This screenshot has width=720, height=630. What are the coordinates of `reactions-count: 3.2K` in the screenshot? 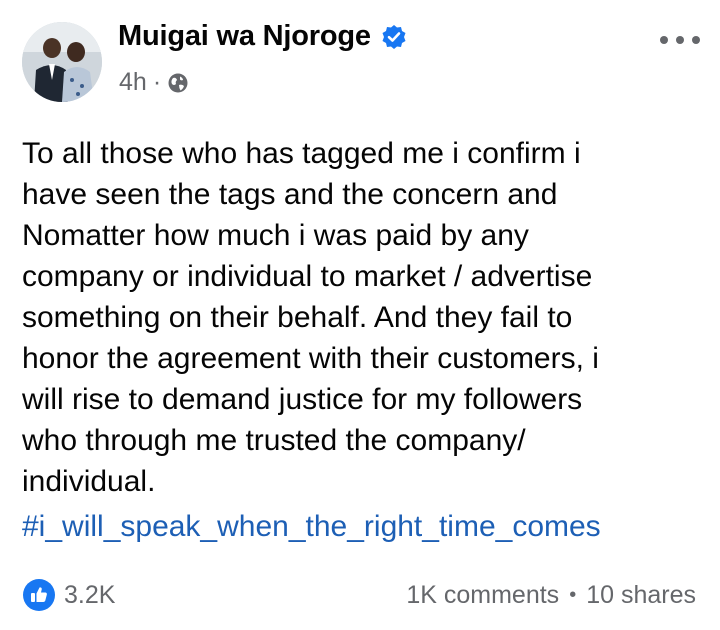 It's located at (90, 594).